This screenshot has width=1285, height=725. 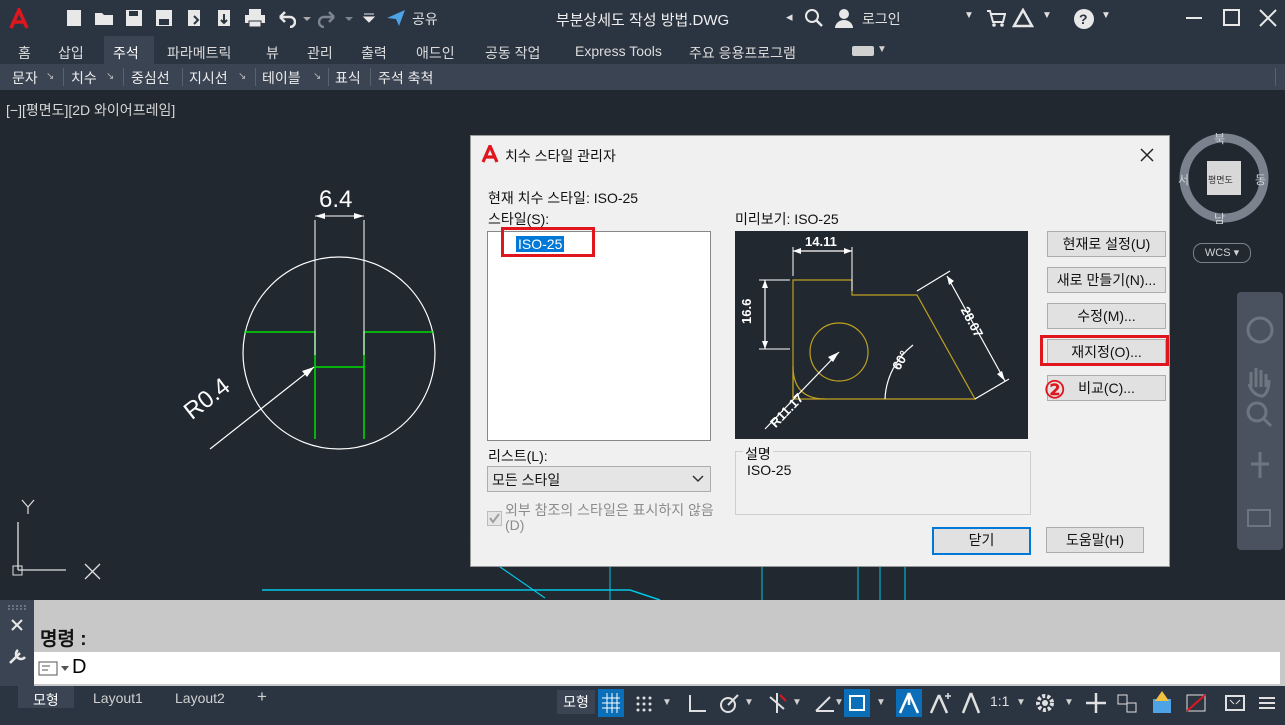 What do you see at coordinates (150, 78) in the screenshot?
I see `panel-centerlines: 중심선` at bounding box center [150, 78].